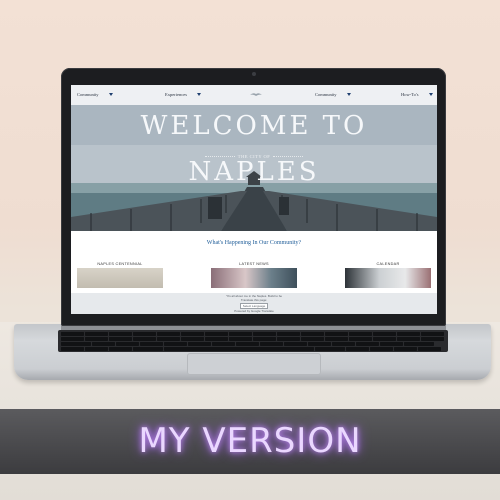  What do you see at coordinates (95, 94) in the screenshot?
I see `nav-item-community: Community` at bounding box center [95, 94].